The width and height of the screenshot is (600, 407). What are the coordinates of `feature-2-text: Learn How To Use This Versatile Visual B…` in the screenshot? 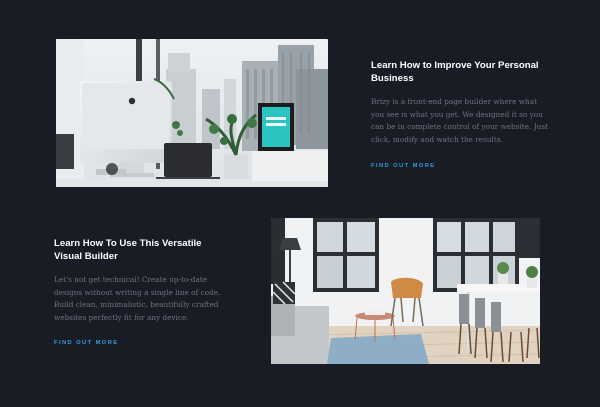 It's located at (143, 293).